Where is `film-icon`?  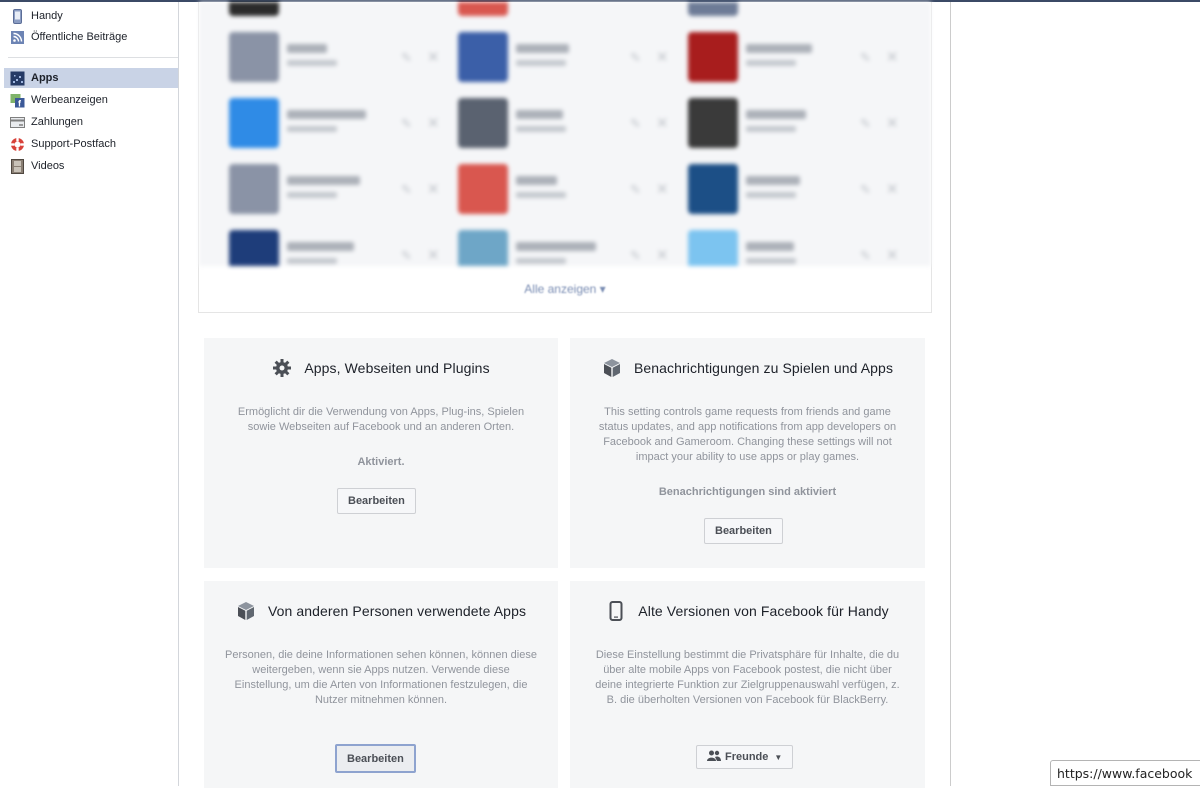
film-icon is located at coordinates (17, 166).